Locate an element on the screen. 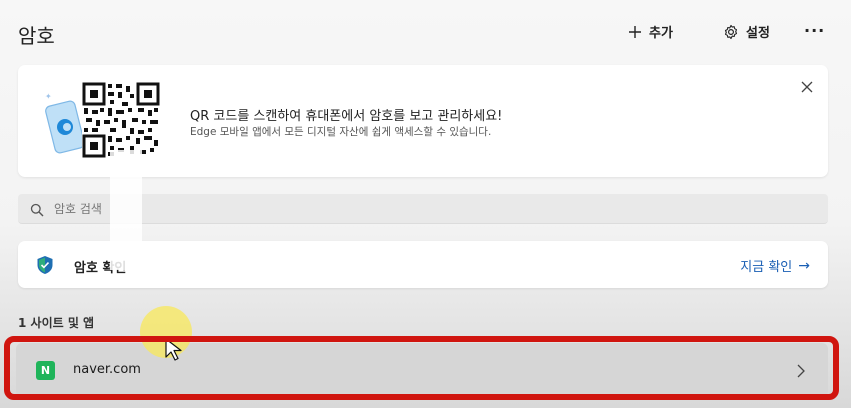  close-icon is located at coordinates (807, 86).